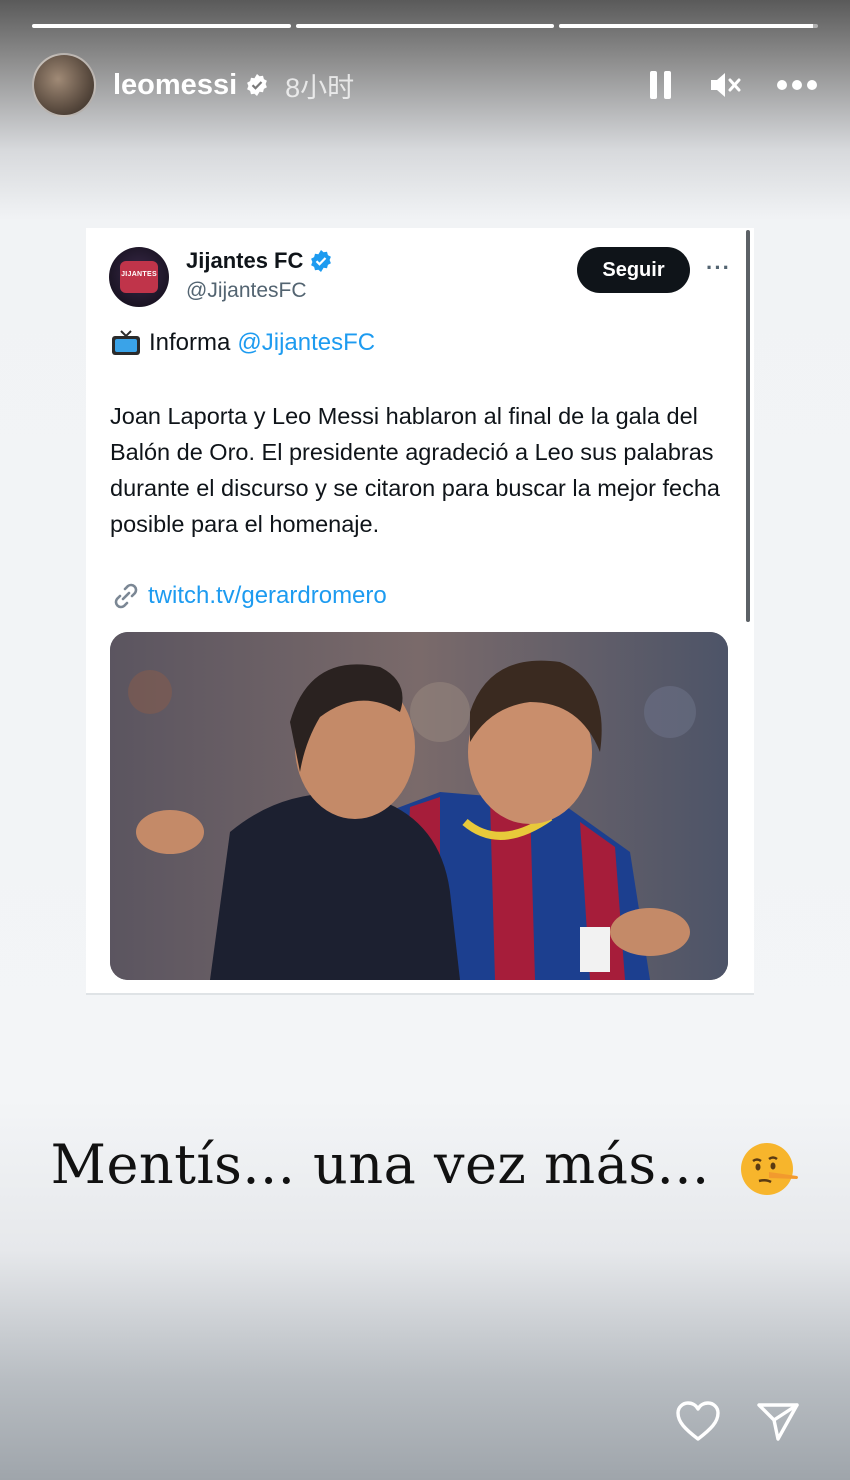  I want to click on story-time: 8小时, so click(320, 87).